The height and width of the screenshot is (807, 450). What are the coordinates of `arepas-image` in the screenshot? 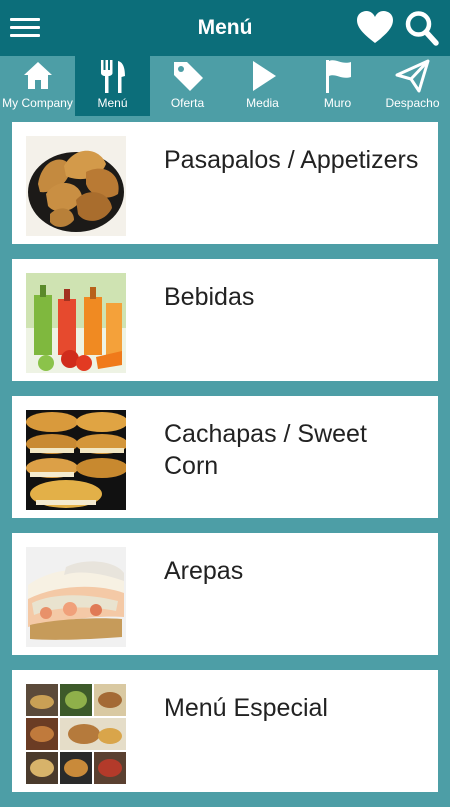 It's located at (76, 597).